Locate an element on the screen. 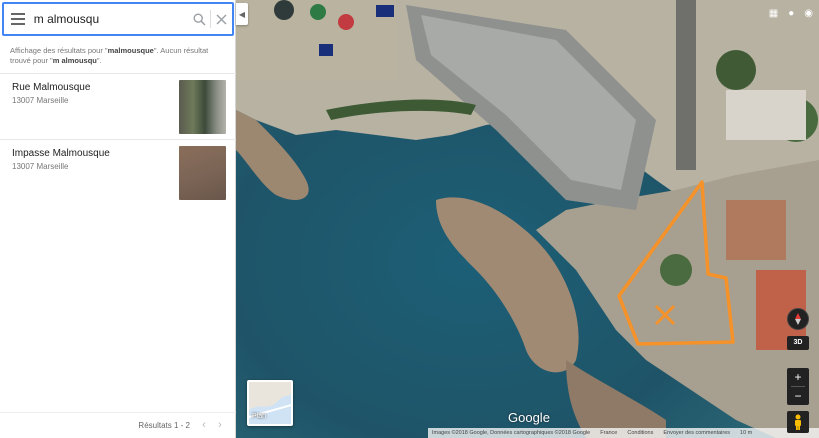 The height and width of the screenshot is (438, 819). corrected-query: malmousque is located at coordinates (131, 50).